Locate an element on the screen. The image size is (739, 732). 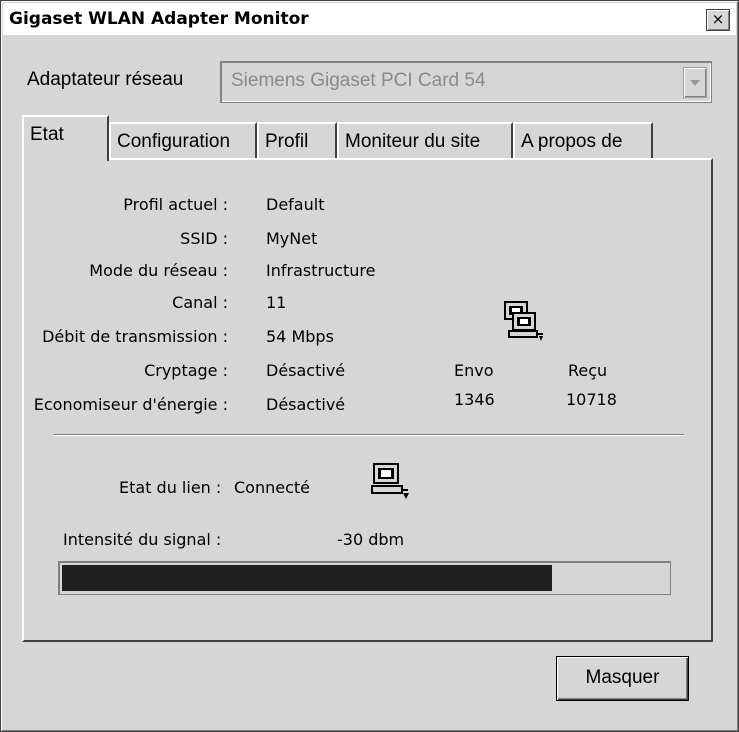
tab-profil: Profil is located at coordinates (297, 140).